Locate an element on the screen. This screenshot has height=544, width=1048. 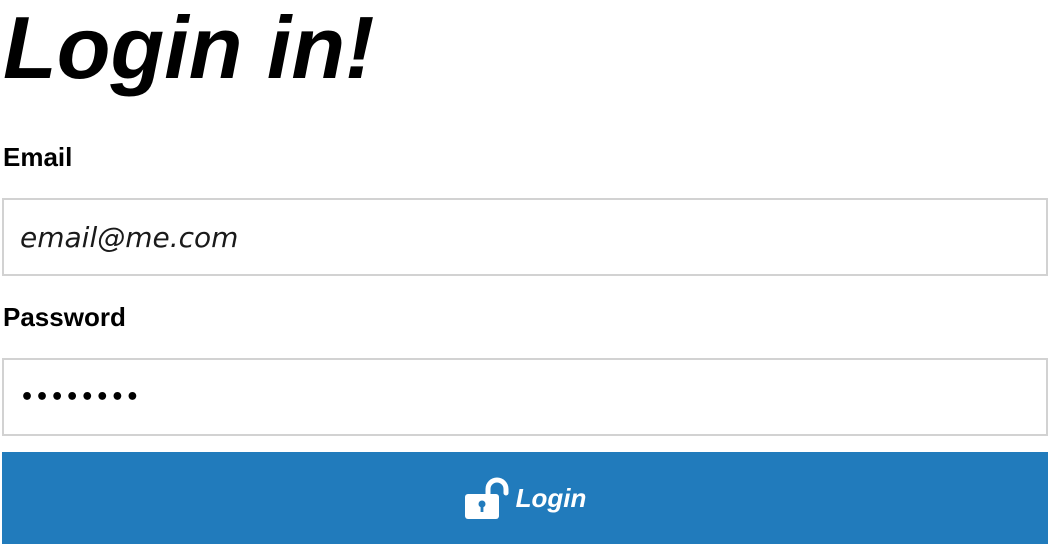
email-input is located at coordinates (525, 237).